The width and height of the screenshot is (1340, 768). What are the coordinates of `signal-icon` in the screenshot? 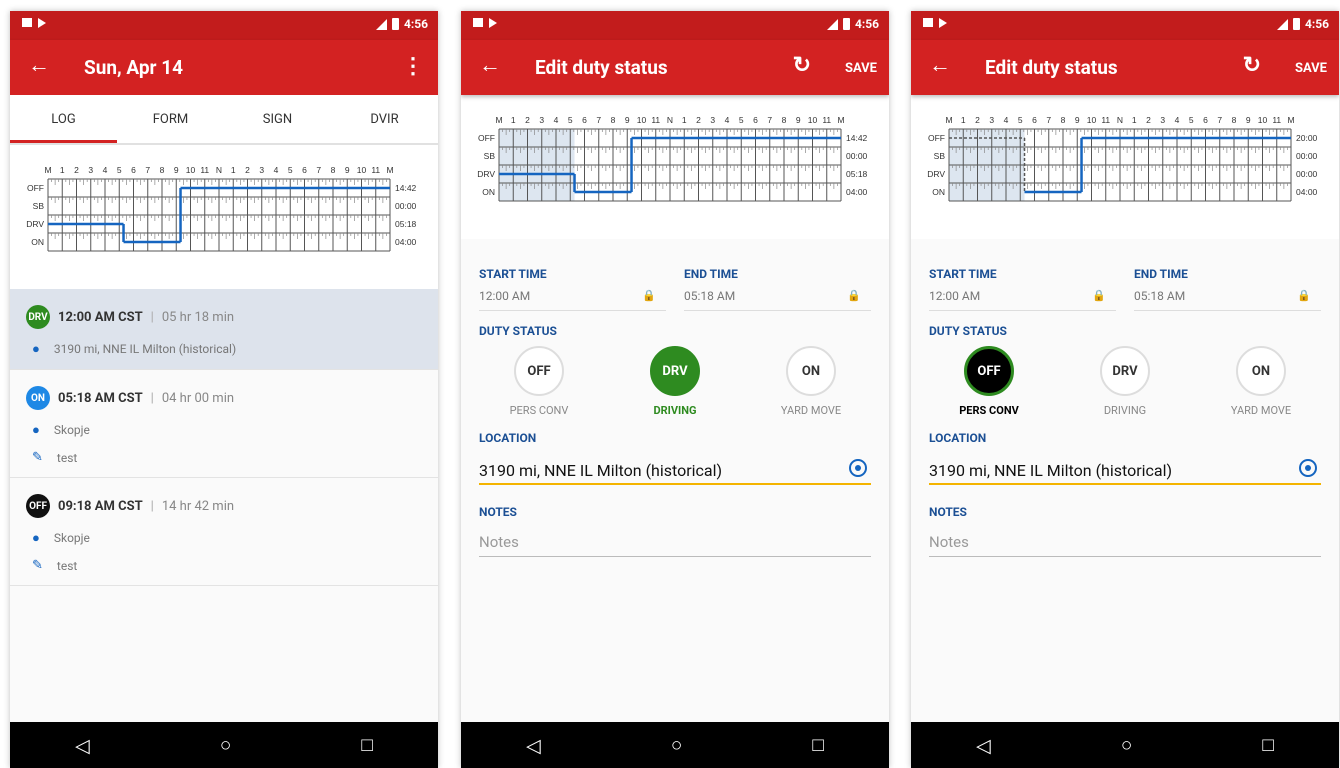 It's located at (381, 24).